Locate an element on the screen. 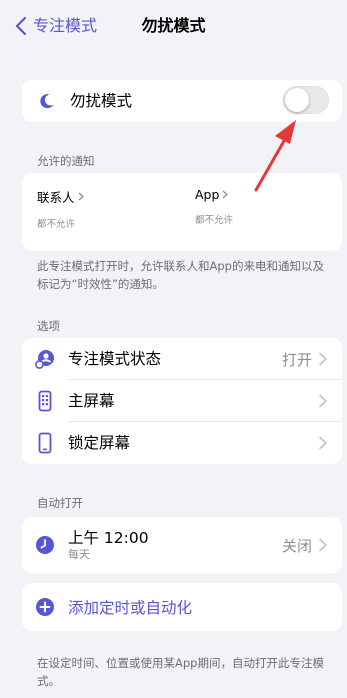  people-link: 联系人 is located at coordinates (60, 196).